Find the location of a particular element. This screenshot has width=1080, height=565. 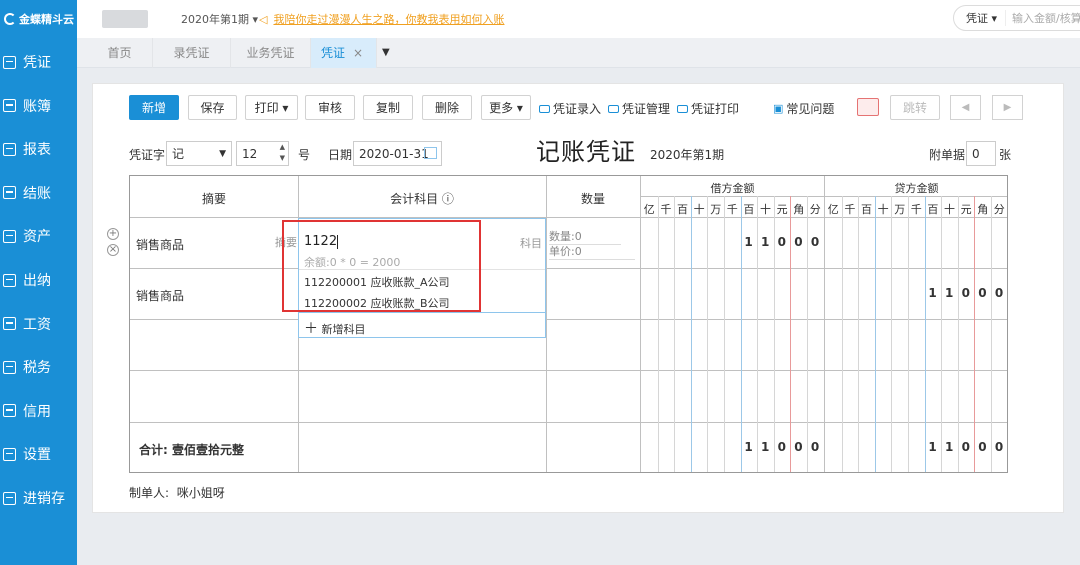

global-search: 凭证 ▾ 输入金额/核算 is located at coordinates (1016, 18).